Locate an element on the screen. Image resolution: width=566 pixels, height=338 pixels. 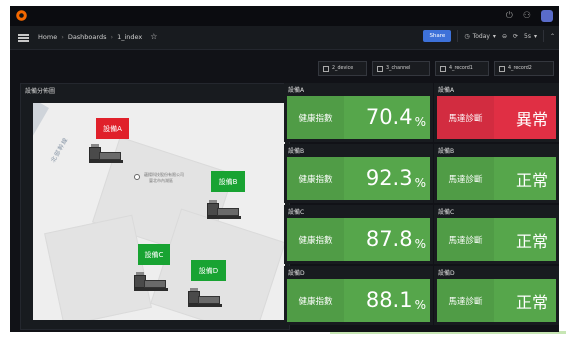
user-icon: ⚇ is located at coordinates (527, 16).